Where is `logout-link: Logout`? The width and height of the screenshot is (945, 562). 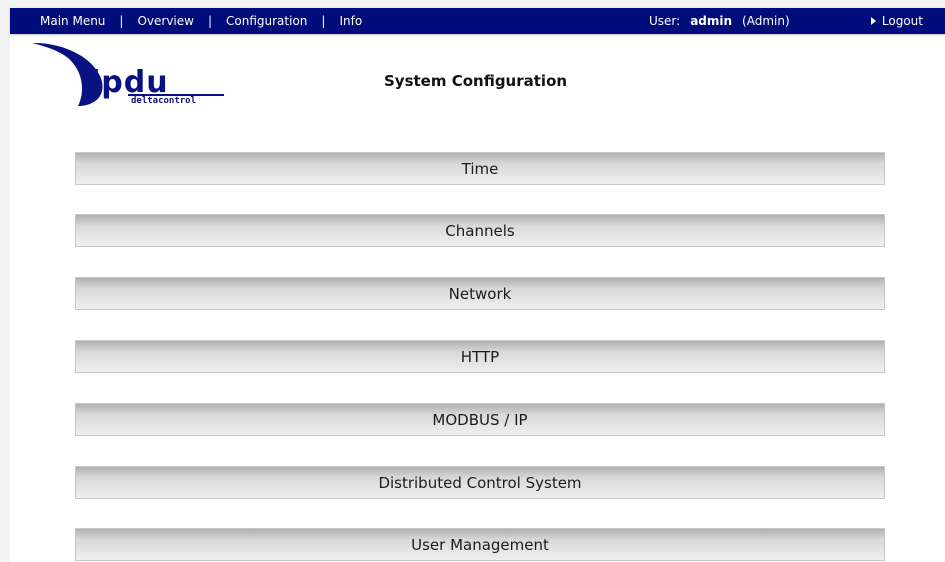 logout-link: Logout is located at coordinates (896, 21).